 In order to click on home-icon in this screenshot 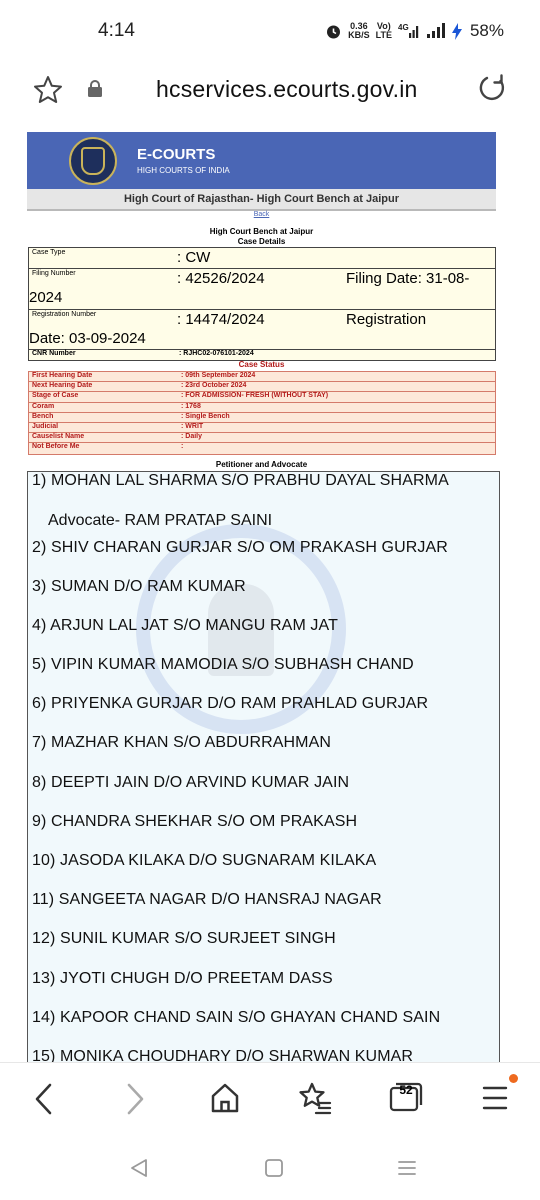, I will do `click(225, 1098)`.